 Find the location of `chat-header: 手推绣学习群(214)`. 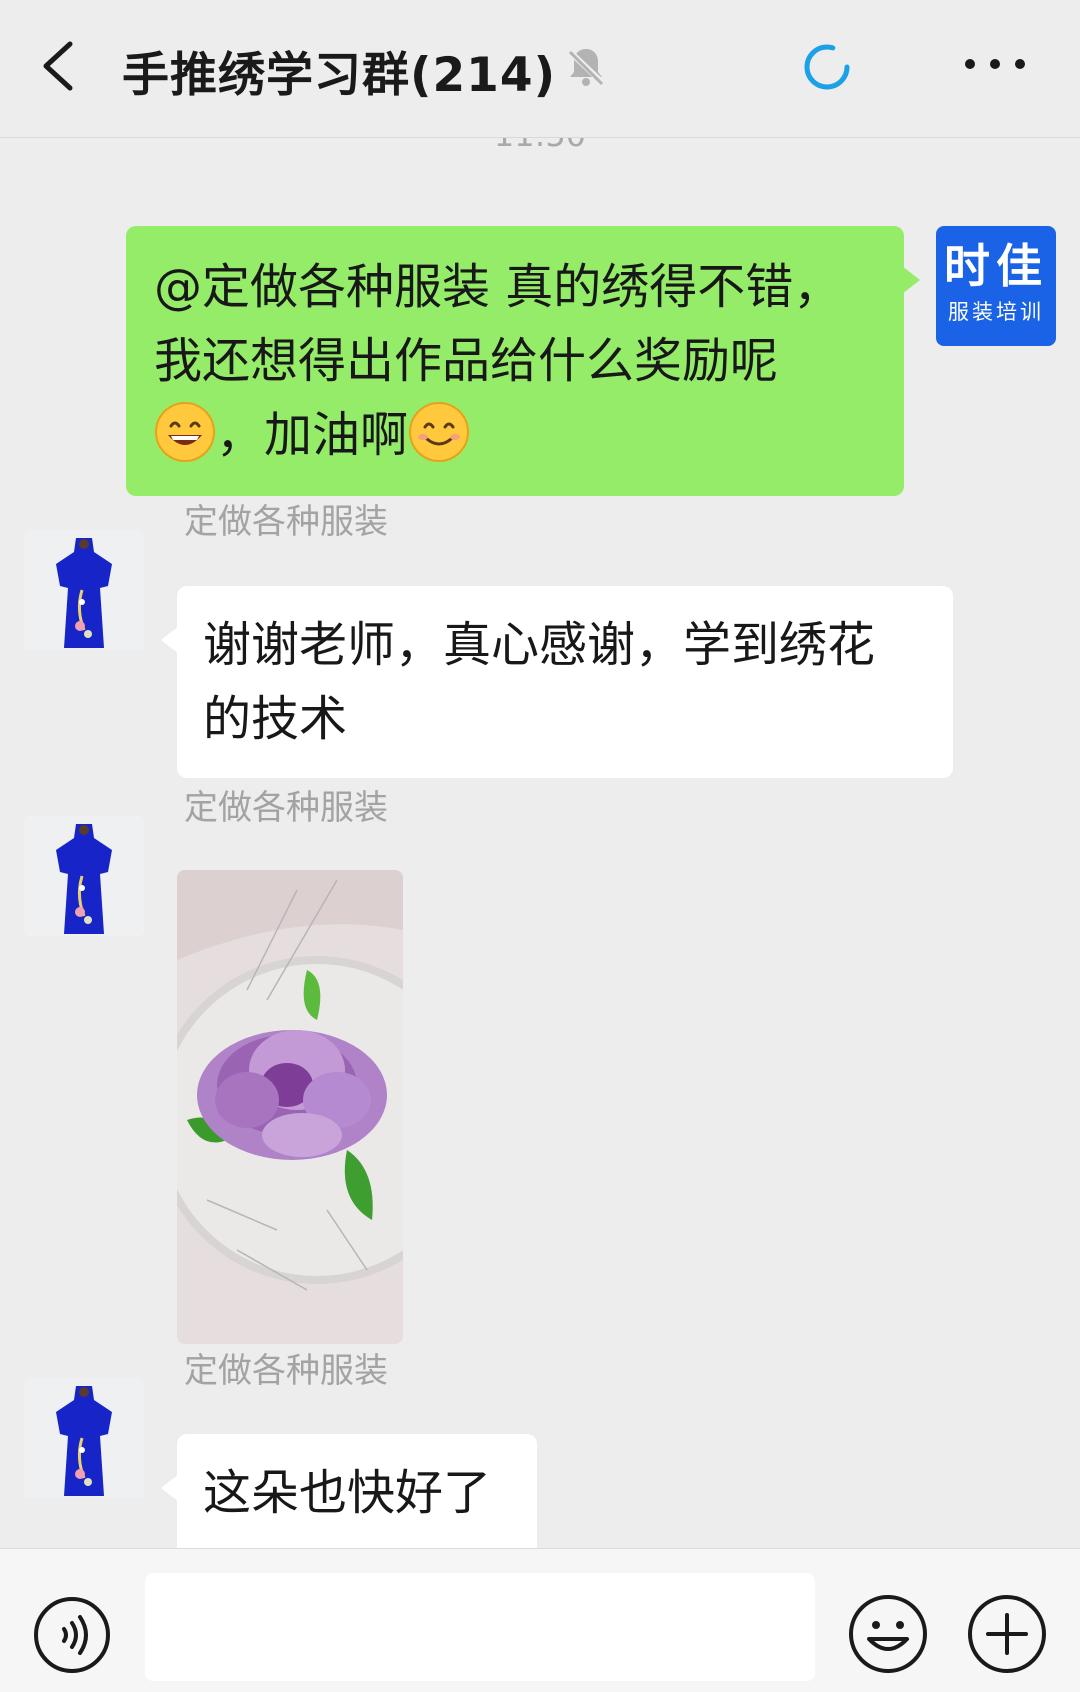

chat-header: 手推绣学习群(214) is located at coordinates (540, 69).